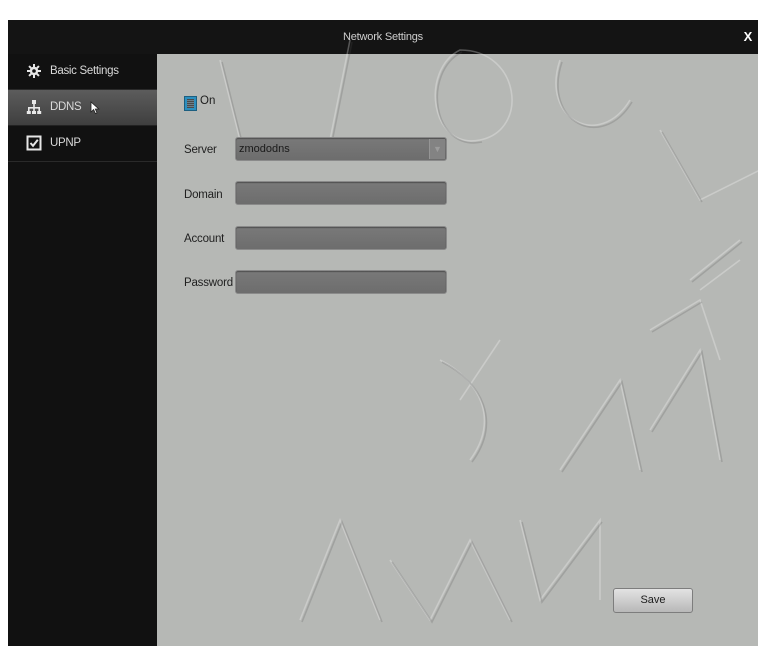  What do you see at coordinates (203, 195) in the screenshot?
I see `domain-label: Domain` at bounding box center [203, 195].